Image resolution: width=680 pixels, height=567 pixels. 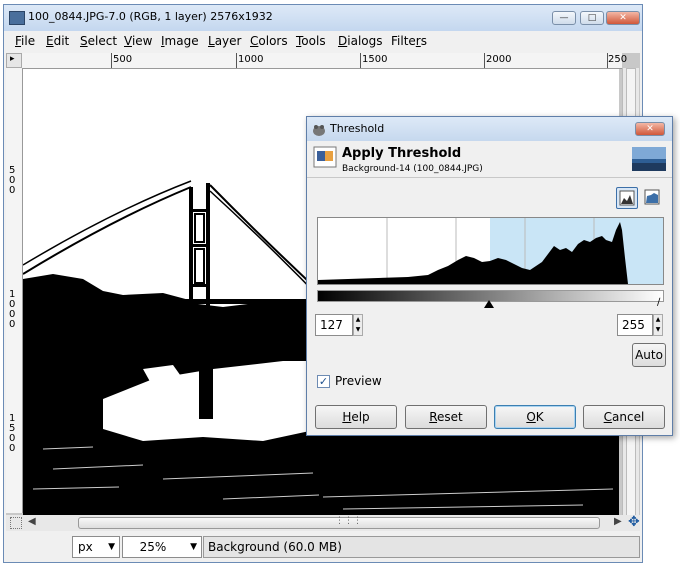 What do you see at coordinates (16, 523) in the screenshot?
I see `quick-mask-toggle` at bounding box center [16, 523].